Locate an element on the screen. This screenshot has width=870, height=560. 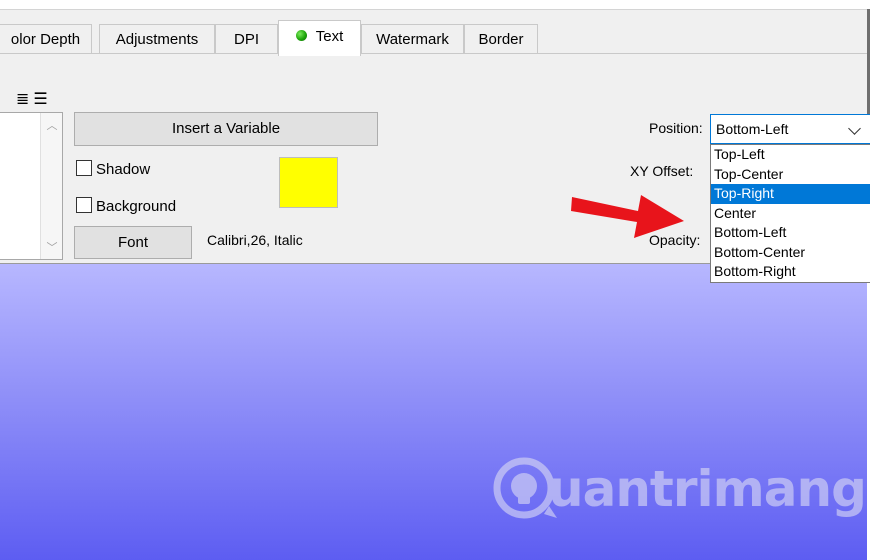
align-center-icon: ≣ is located at coordinates (24, 99).